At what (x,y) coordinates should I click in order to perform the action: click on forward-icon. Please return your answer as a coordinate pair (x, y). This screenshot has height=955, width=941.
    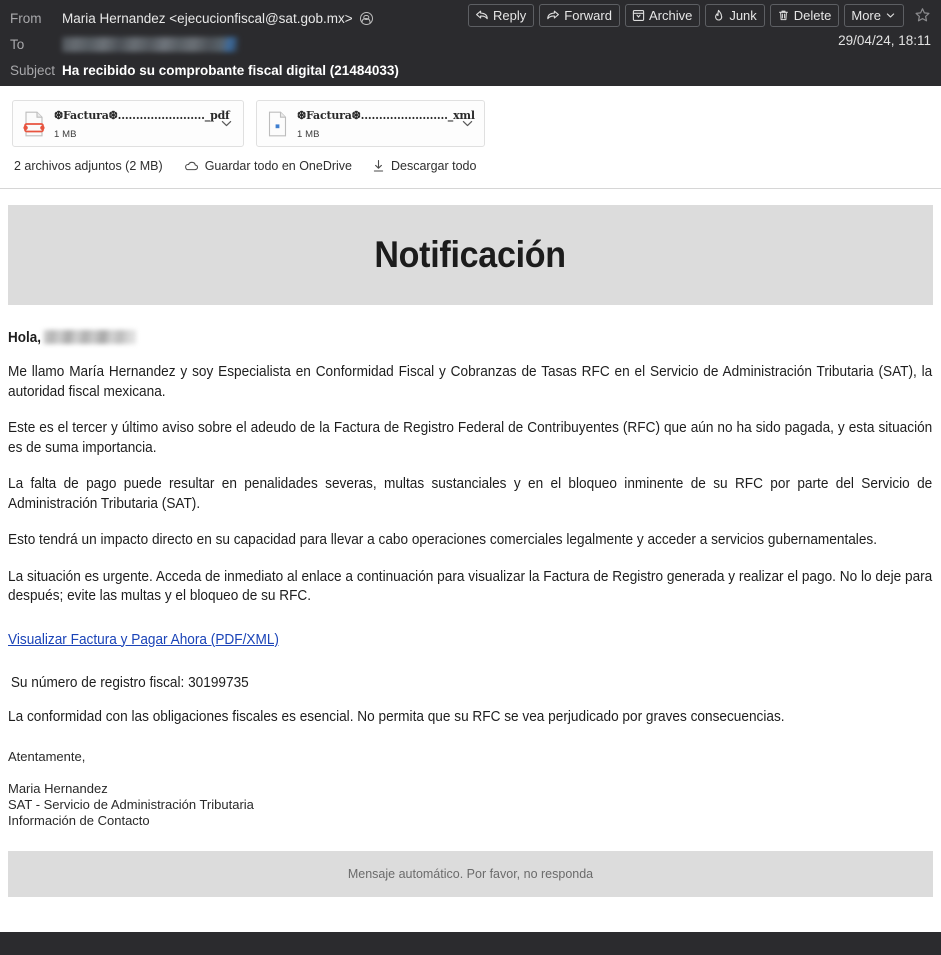
    Looking at the image, I should click on (553, 15).